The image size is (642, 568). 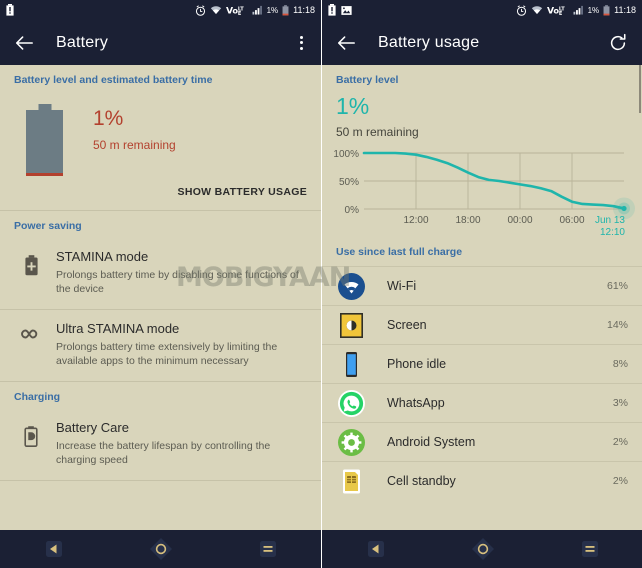 I want to click on app-name: Phone idle, so click(x=417, y=364).